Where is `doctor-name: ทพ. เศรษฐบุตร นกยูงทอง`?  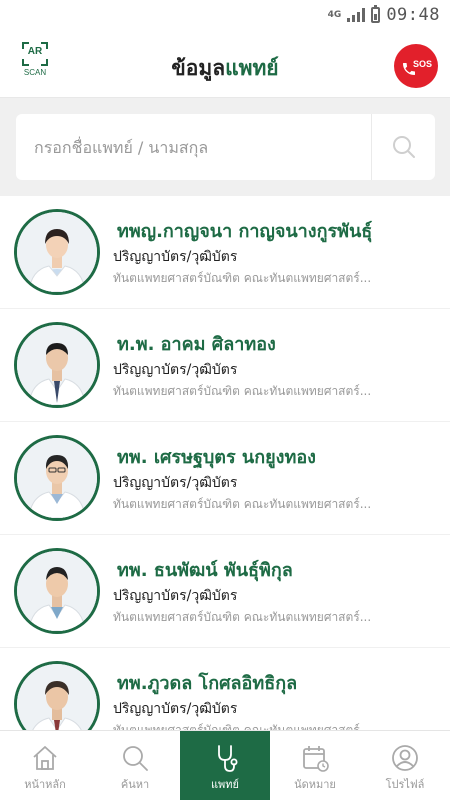 doctor-name: ทพ. เศรษฐบุตร นกยูงทอง is located at coordinates (216, 457).